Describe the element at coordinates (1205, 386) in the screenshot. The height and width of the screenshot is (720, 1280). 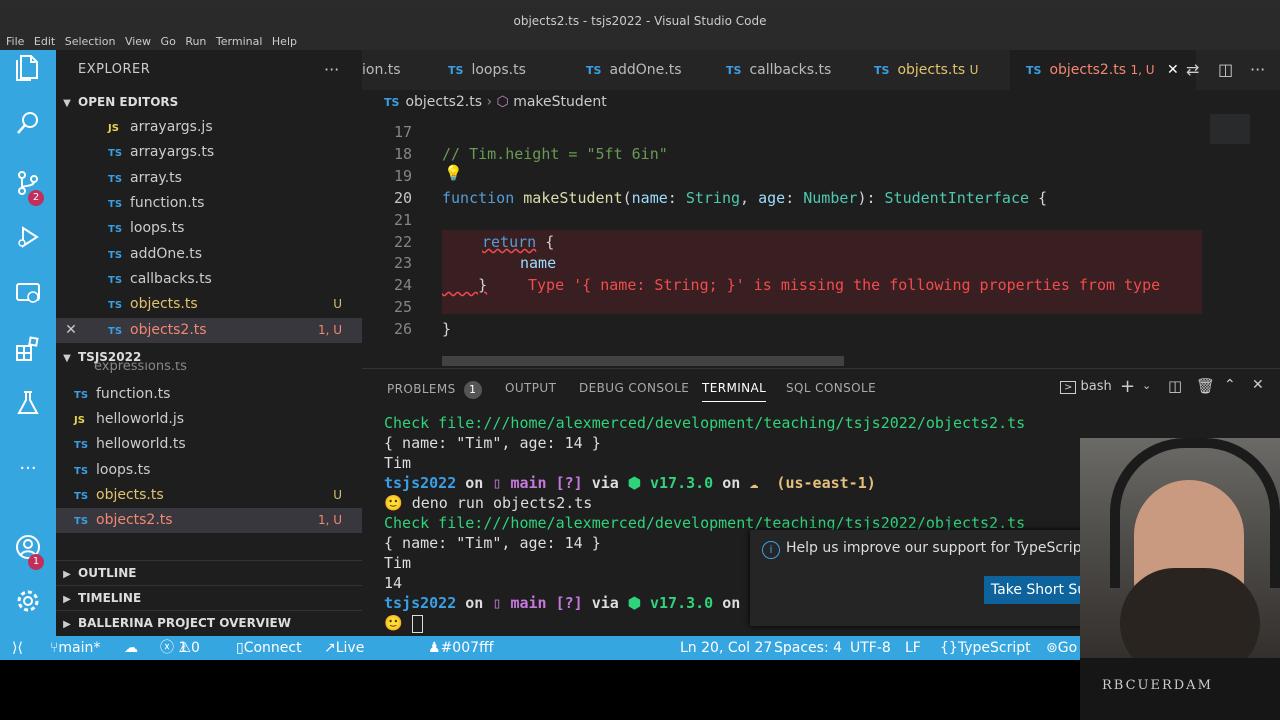
I see `trash-icon: 🗑` at that location.